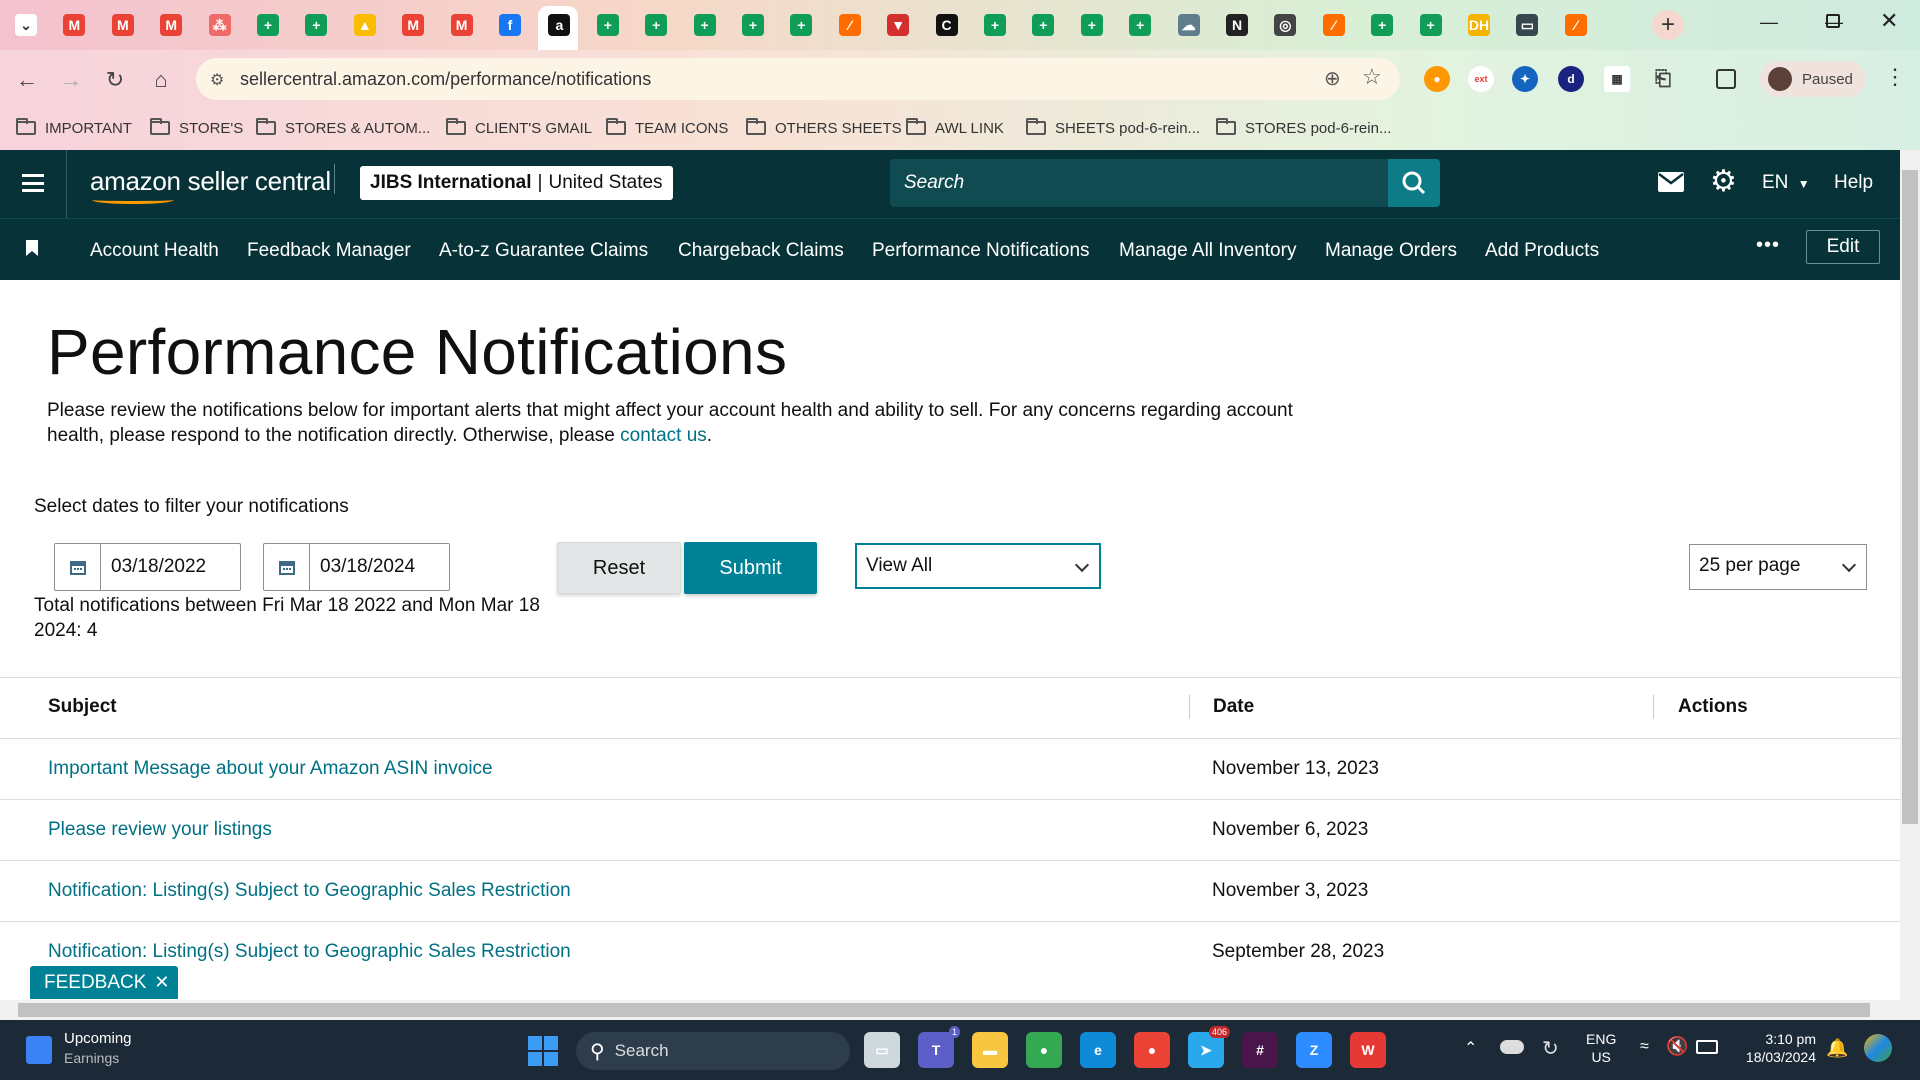  Describe the element at coordinates (161, 982) in the screenshot. I see `close-icon: ✕` at that location.